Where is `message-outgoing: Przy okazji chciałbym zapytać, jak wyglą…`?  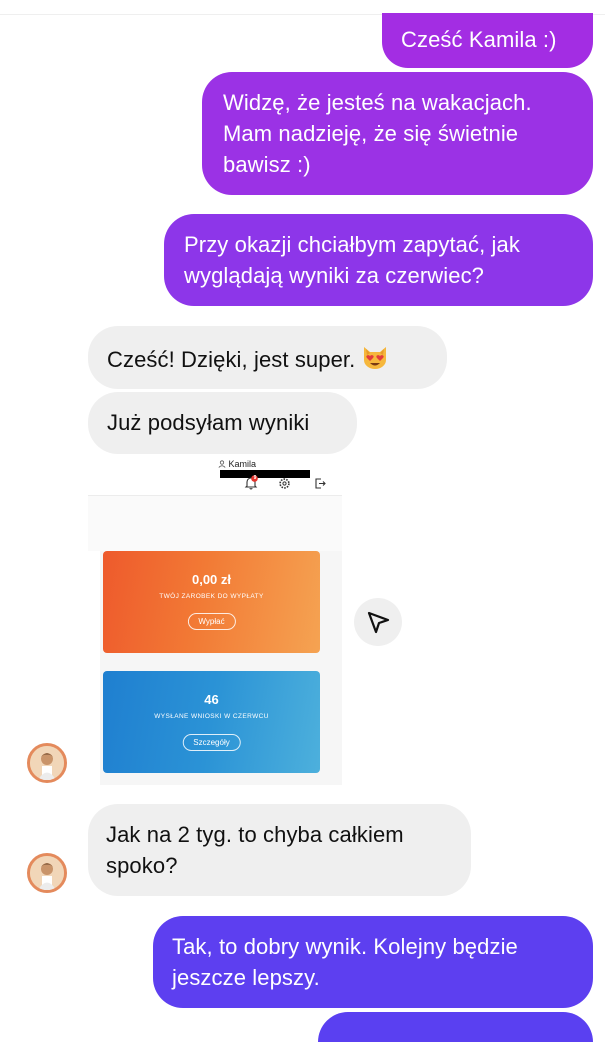
message-outgoing: Przy okazji chciałbym zapytać, jak wyglą… is located at coordinates (378, 260).